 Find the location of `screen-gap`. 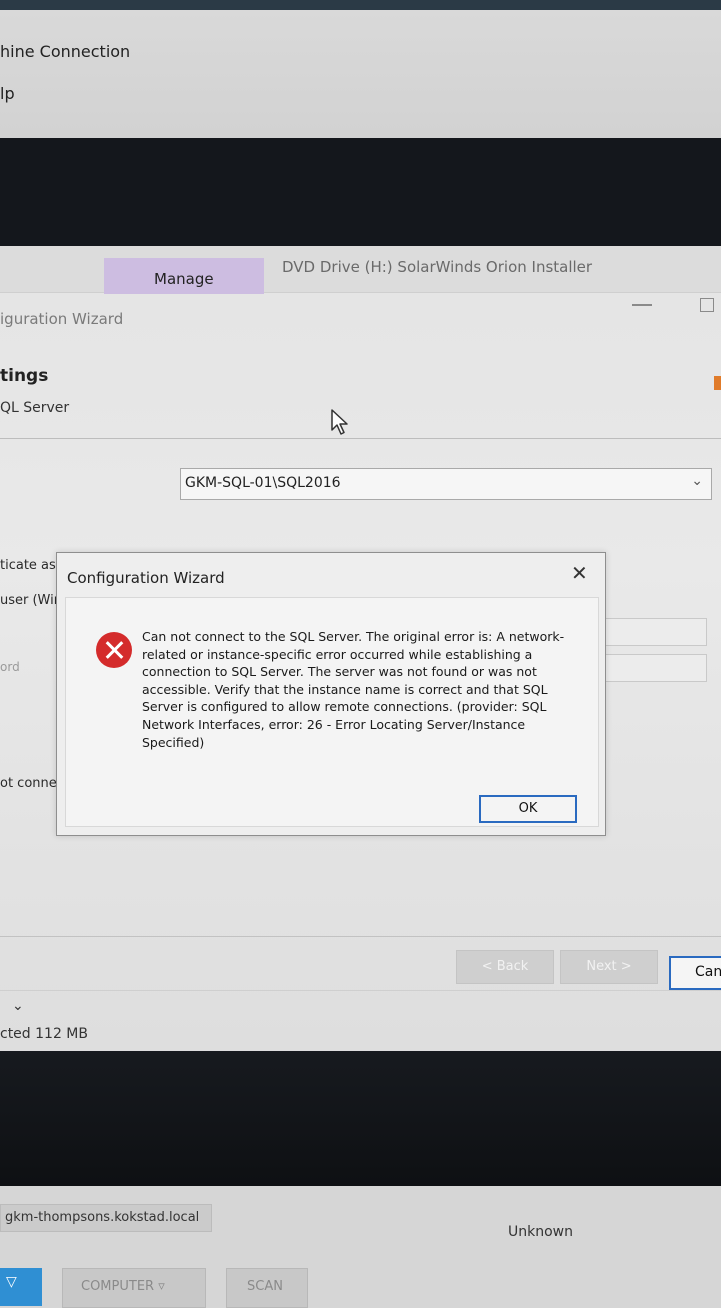

screen-gap is located at coordinates (360, 193).